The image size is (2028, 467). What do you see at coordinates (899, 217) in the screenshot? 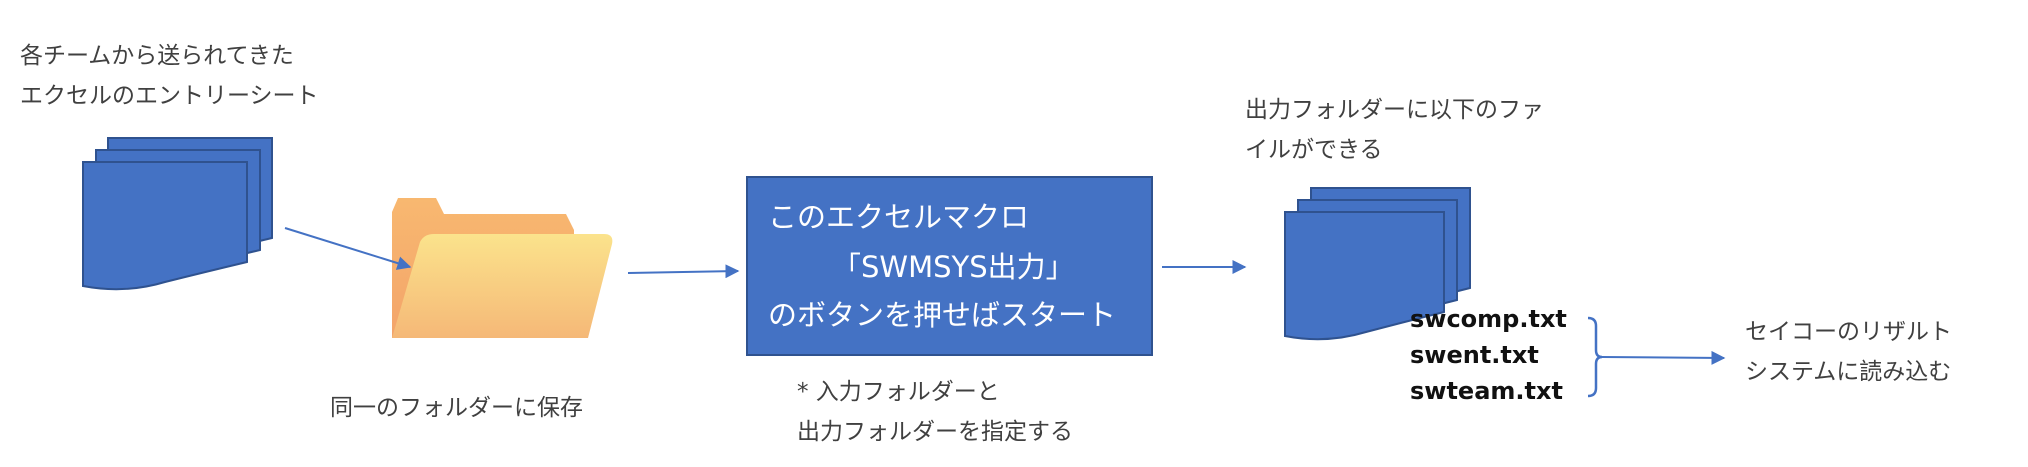
I see `macro-box-line1: このエクセルマクロ` at bounding box center [899, 217].